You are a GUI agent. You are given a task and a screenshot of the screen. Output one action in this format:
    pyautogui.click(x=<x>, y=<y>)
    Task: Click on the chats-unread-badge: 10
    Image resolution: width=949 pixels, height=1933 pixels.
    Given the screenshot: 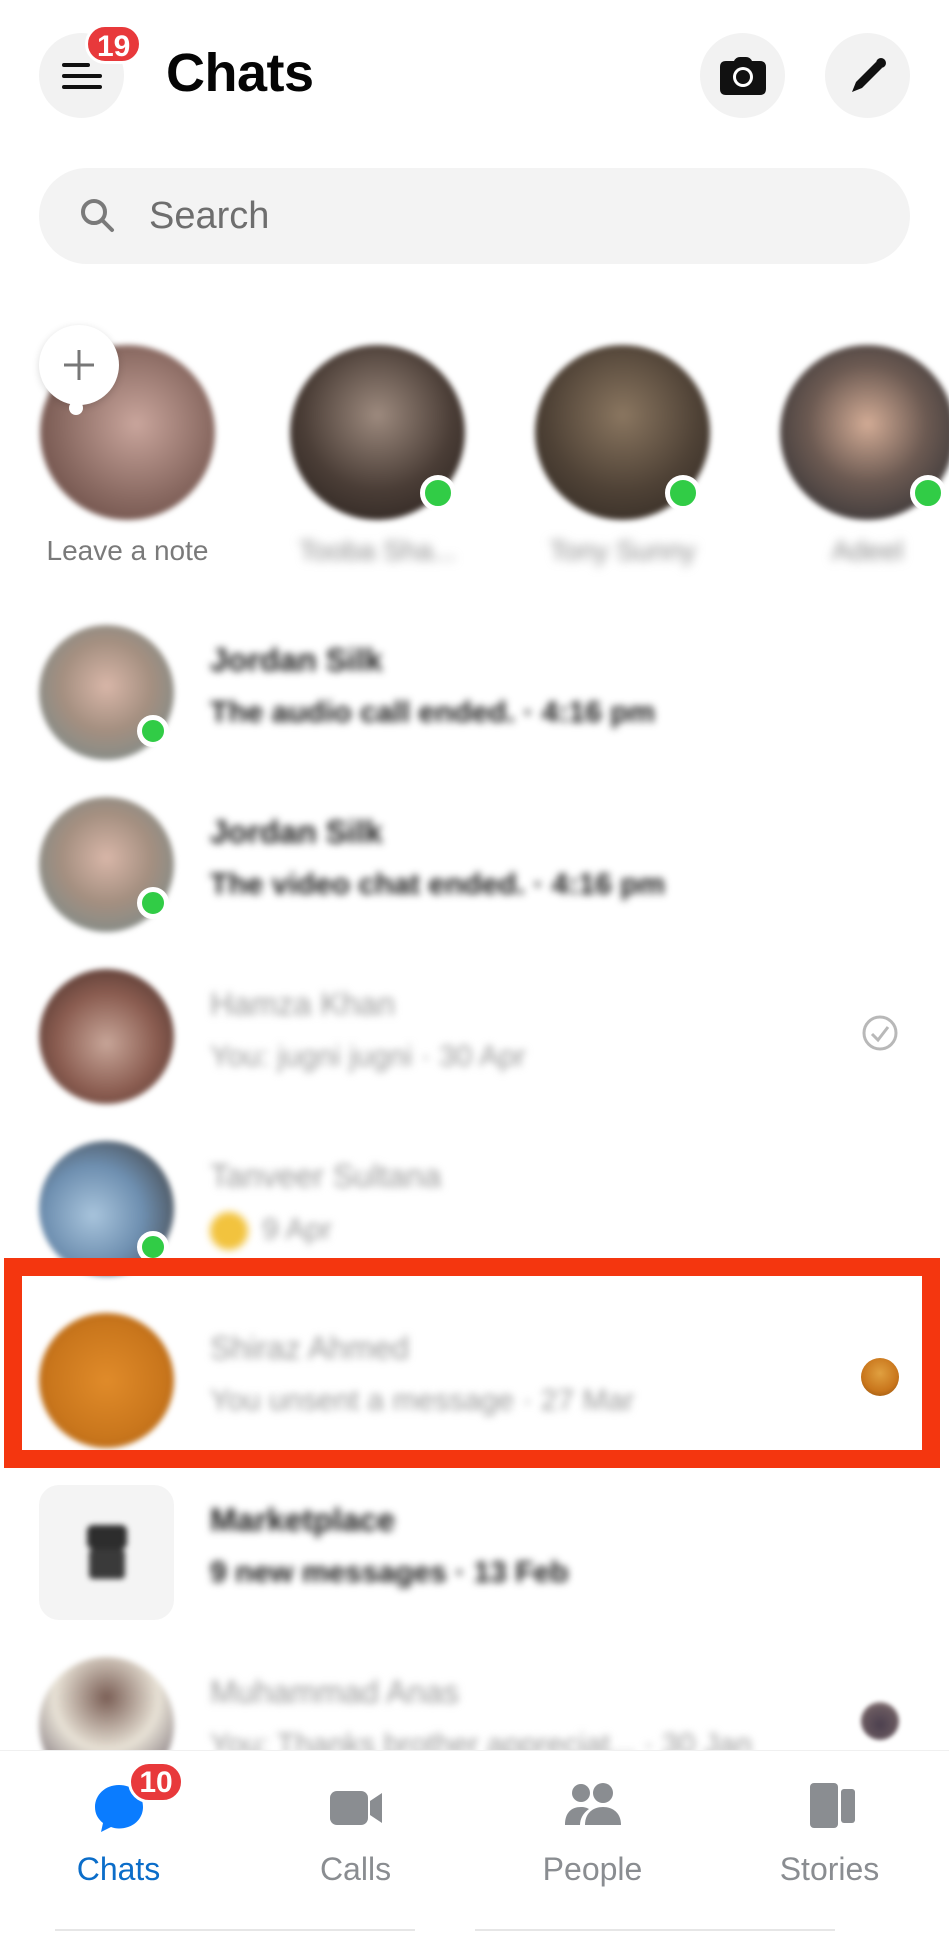 What is the action you would take?
    pyautogui.click(x=156, y=1782)
    